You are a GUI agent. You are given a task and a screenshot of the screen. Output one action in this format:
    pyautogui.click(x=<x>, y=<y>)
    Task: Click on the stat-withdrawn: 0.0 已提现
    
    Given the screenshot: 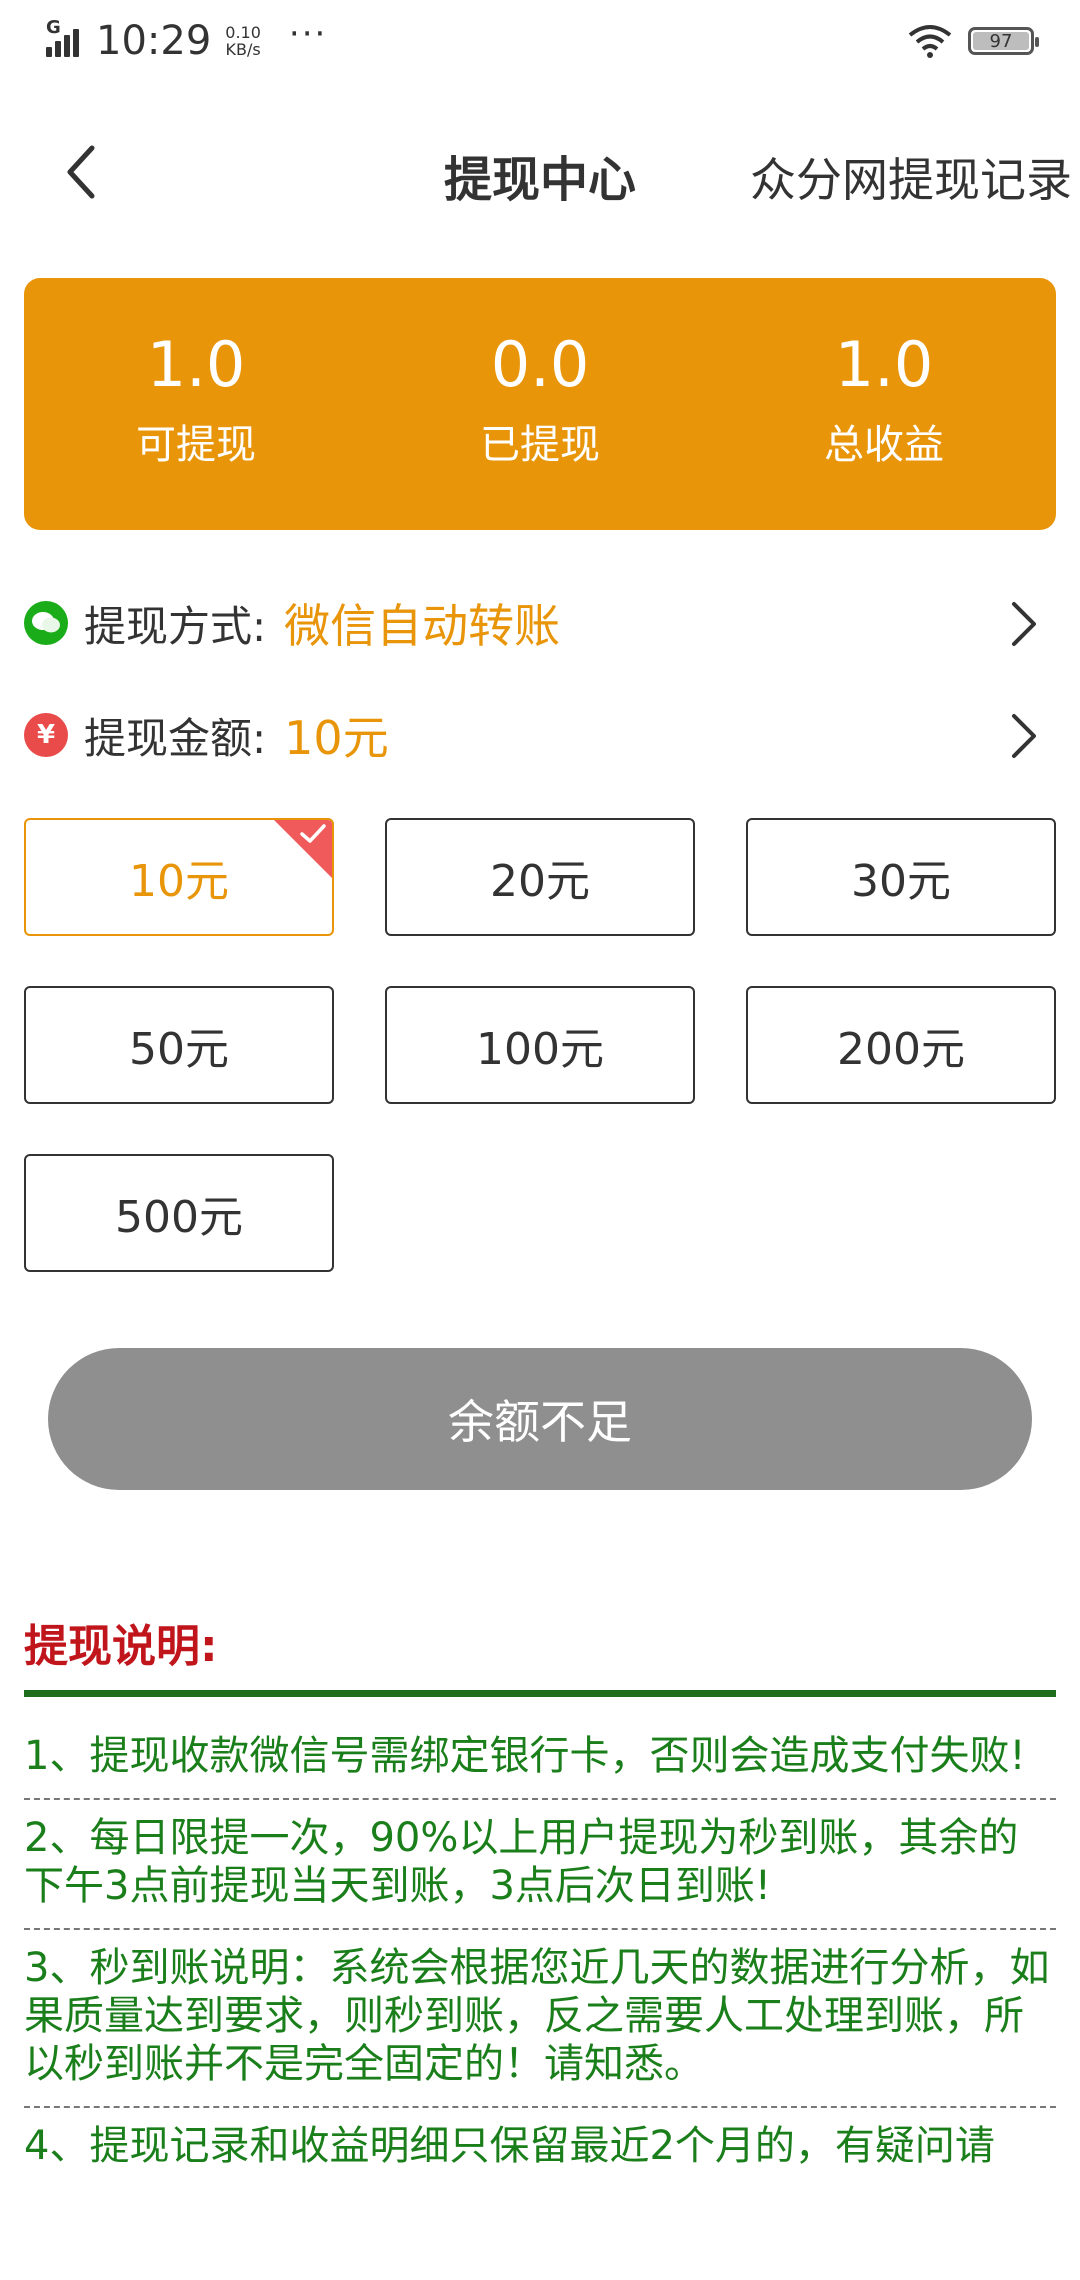 What is the action you would take?
    pyautogui.click(x=540, y=404)
    